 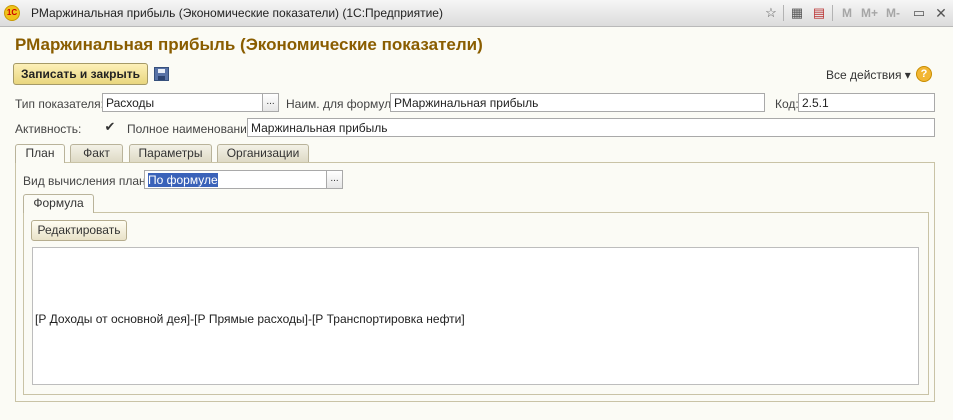 What do you see at coordinates (182, 102) in the screenshot?
I see `indicator-type-field: Расходы` at bounding box center [182, 102].